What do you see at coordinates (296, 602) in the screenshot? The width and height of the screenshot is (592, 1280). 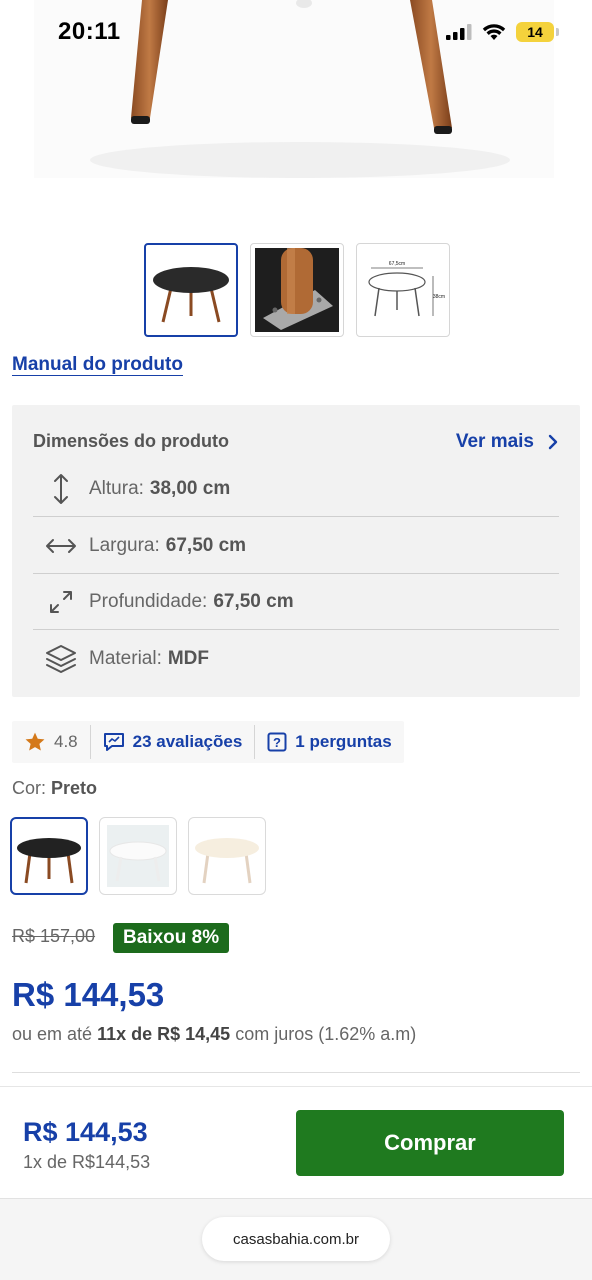 I see `dimension-row-depth: Profundidade: 67,50 cm` at bounding box center [296, 602].